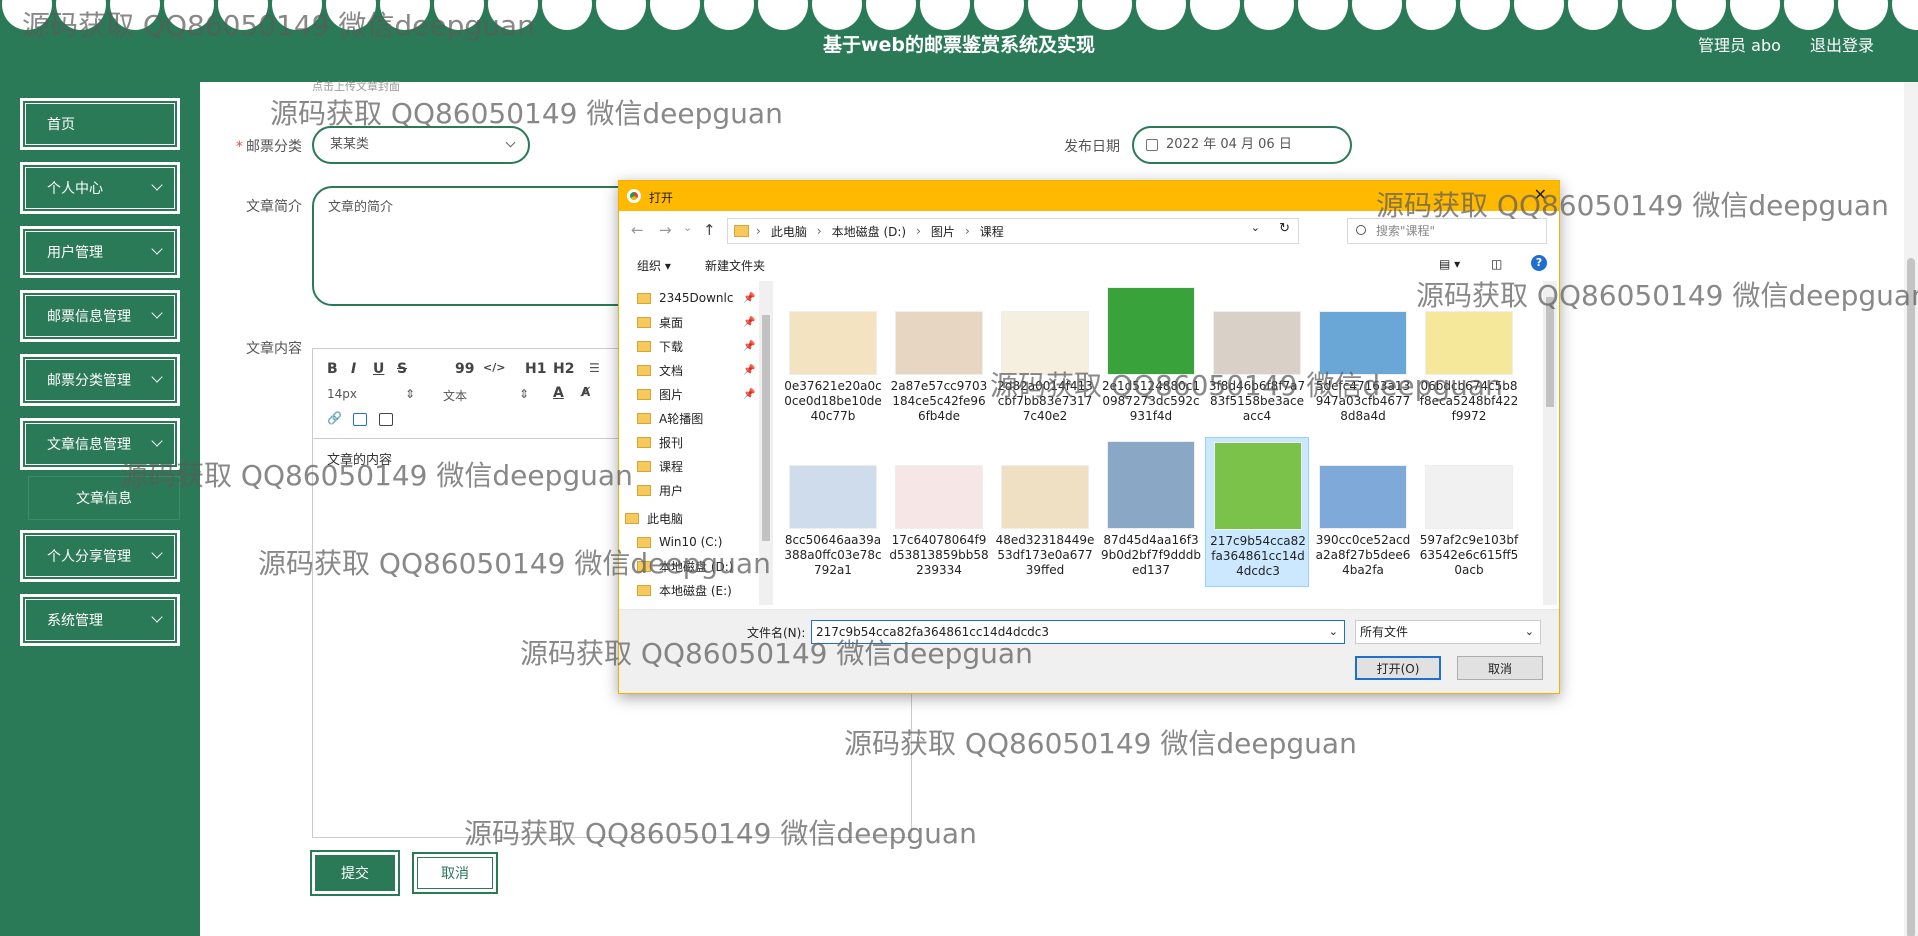  I want to click on sidebar-subitem-article: 文章信息, so click(104, 498).